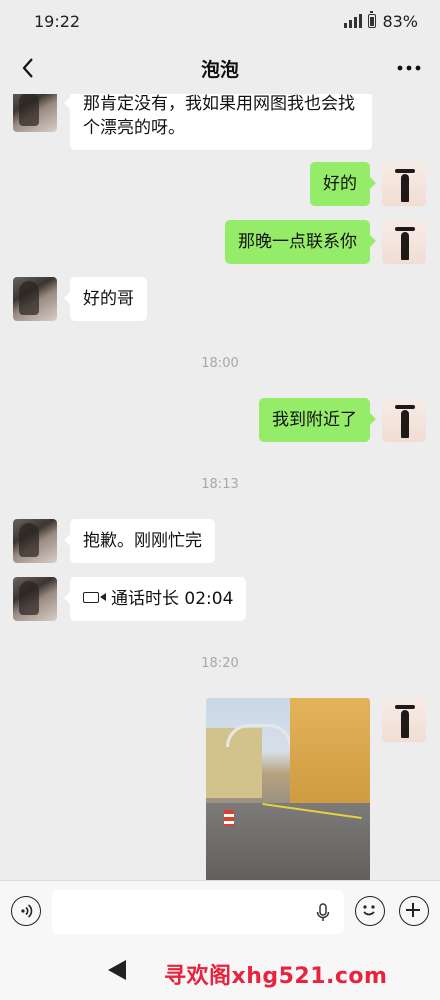 The width and height of the screenshot is (440, 1000). I want to click on microphone-icon, so click(323, 913).